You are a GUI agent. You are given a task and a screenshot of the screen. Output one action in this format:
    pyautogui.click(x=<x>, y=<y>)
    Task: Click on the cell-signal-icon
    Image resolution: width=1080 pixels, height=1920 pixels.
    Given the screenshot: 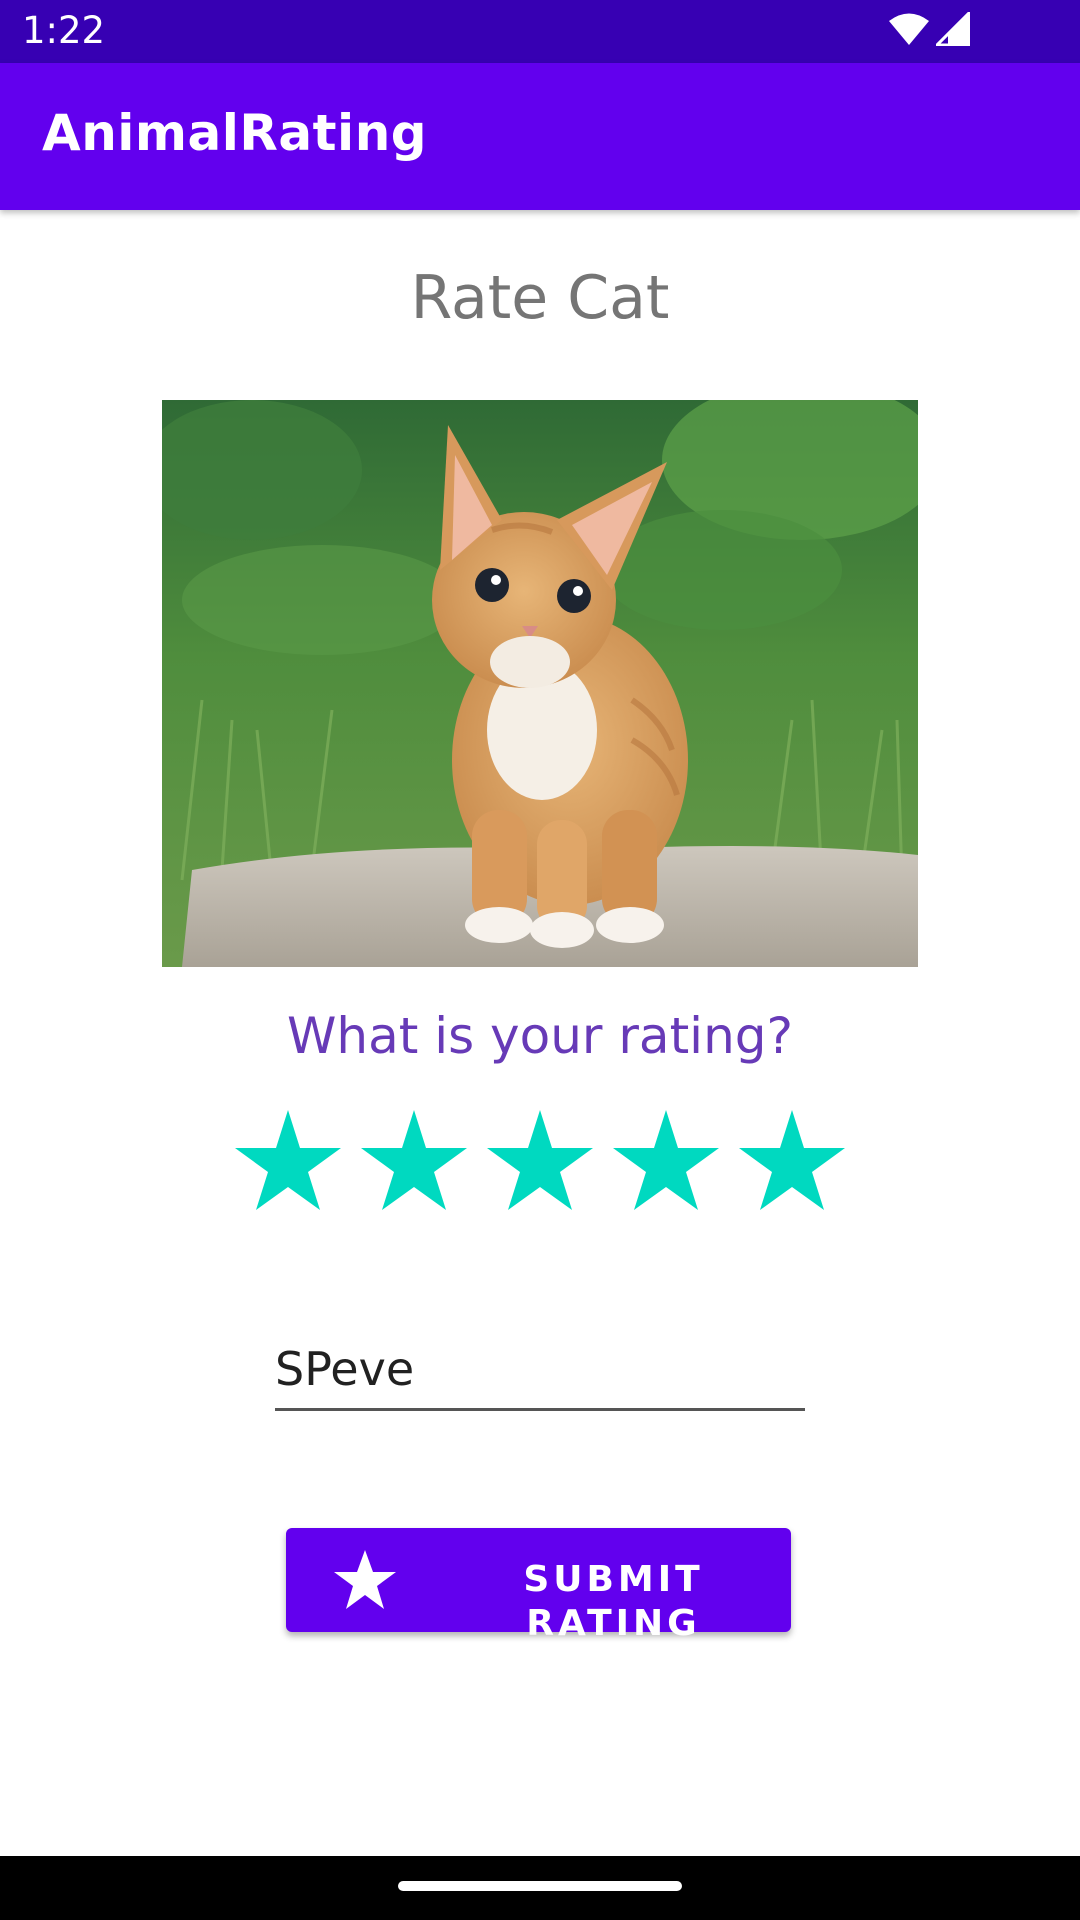 What is the action you would take?
    pyautogui.click(x=952, y=29)
    